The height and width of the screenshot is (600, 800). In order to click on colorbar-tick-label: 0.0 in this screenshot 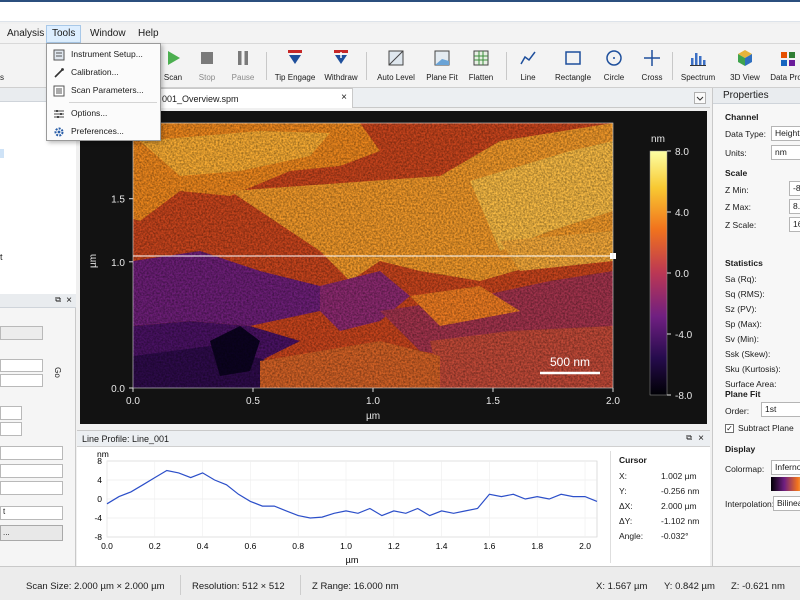, I will do `click(682, 274)`.